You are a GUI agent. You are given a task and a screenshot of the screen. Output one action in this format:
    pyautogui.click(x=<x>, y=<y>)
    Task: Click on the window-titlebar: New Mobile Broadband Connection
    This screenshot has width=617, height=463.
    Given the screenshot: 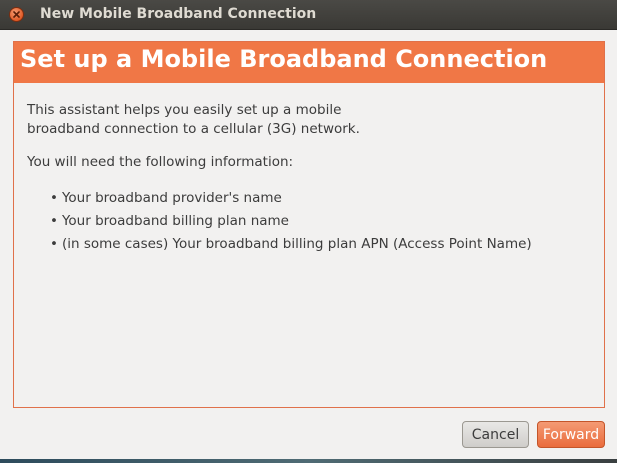 What is the action you would take?
    pyautogui.click(x=308, y=15)
    